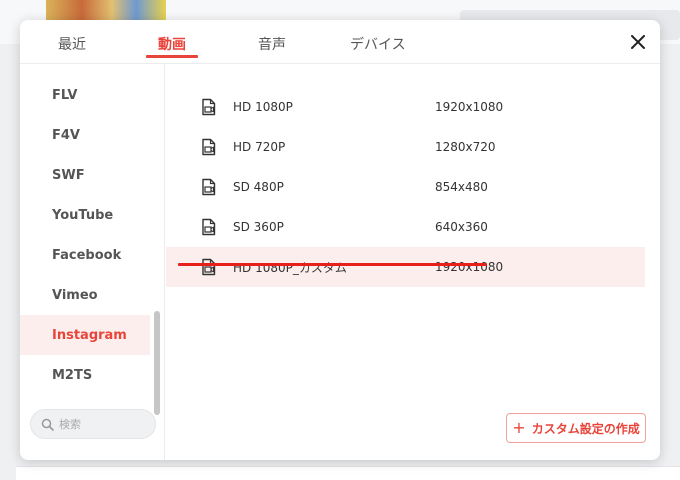 Image resolution: width=680 pixels, height=480 pixels. I want to click on tab-video: 動画, so click(172, 46).